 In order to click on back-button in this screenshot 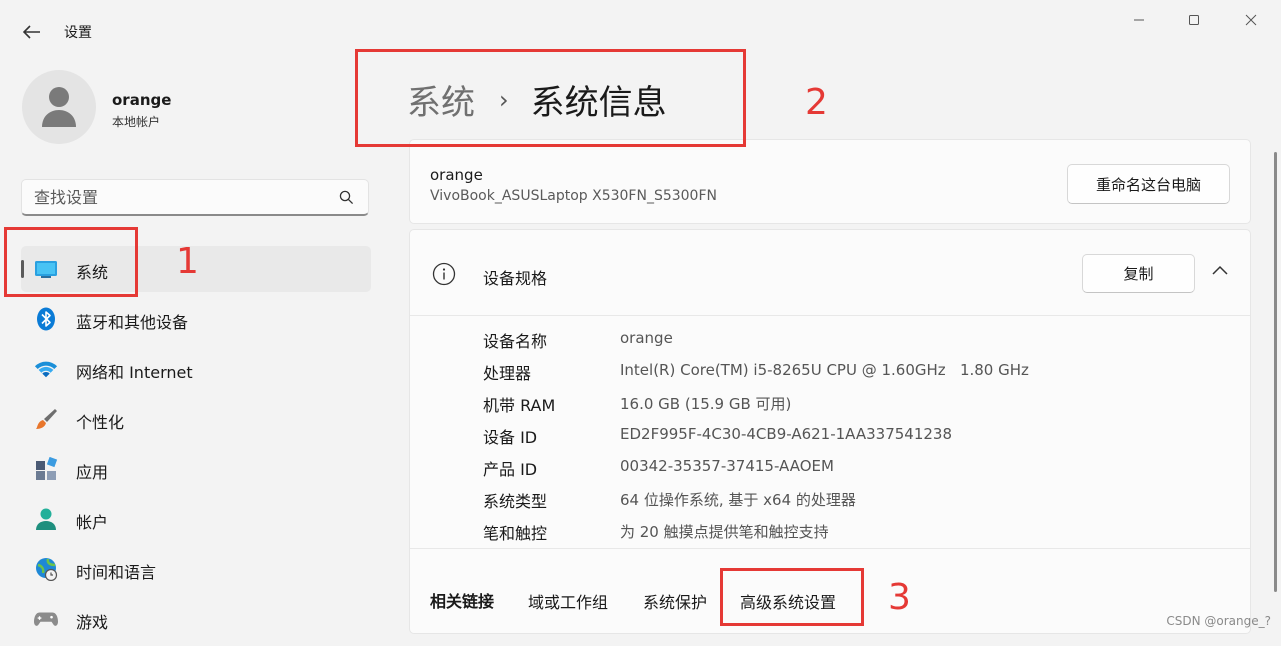, I will do `click(32, 32)`.